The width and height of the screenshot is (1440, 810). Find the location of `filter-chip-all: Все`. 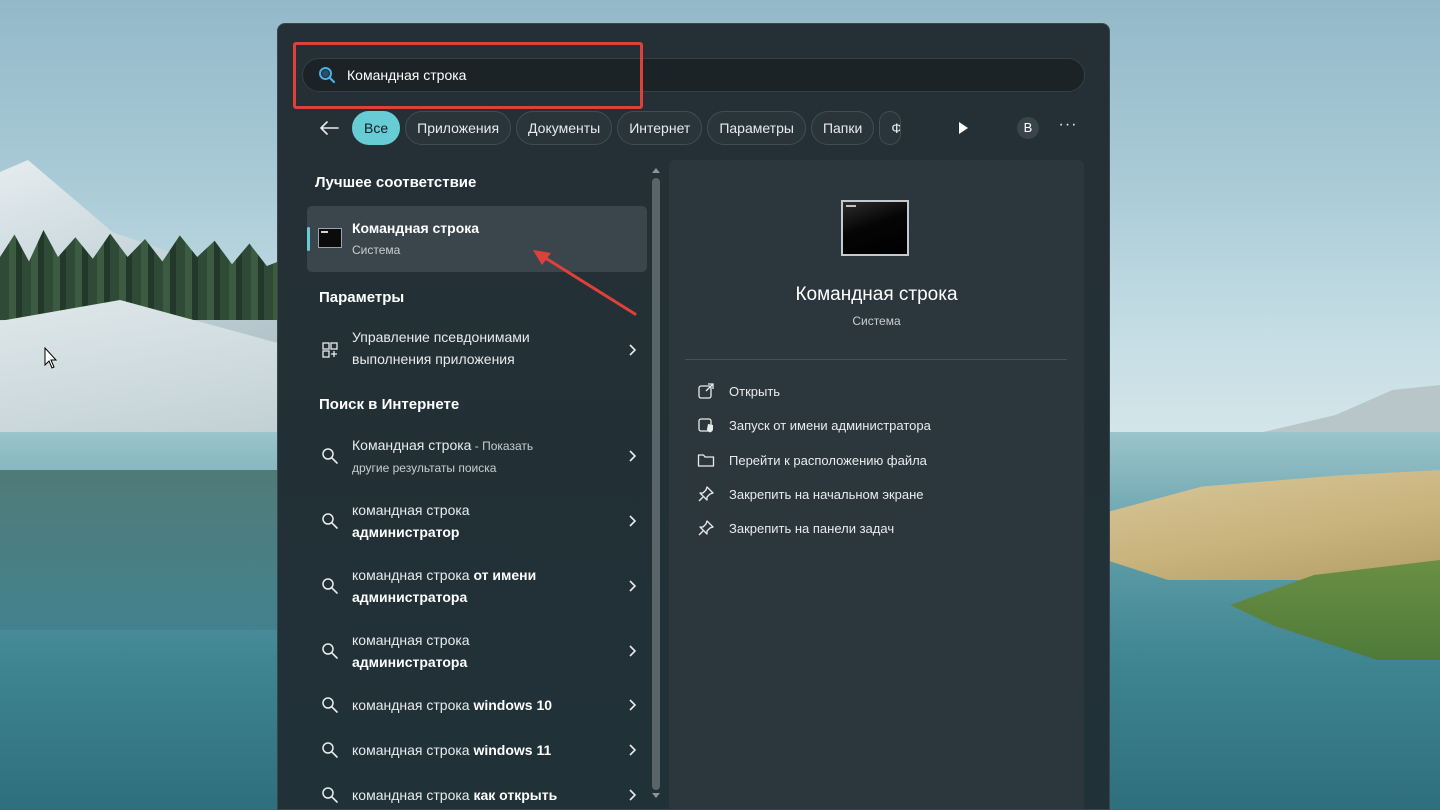

filter-chip-all: Все is located at coordinates (376, 128).